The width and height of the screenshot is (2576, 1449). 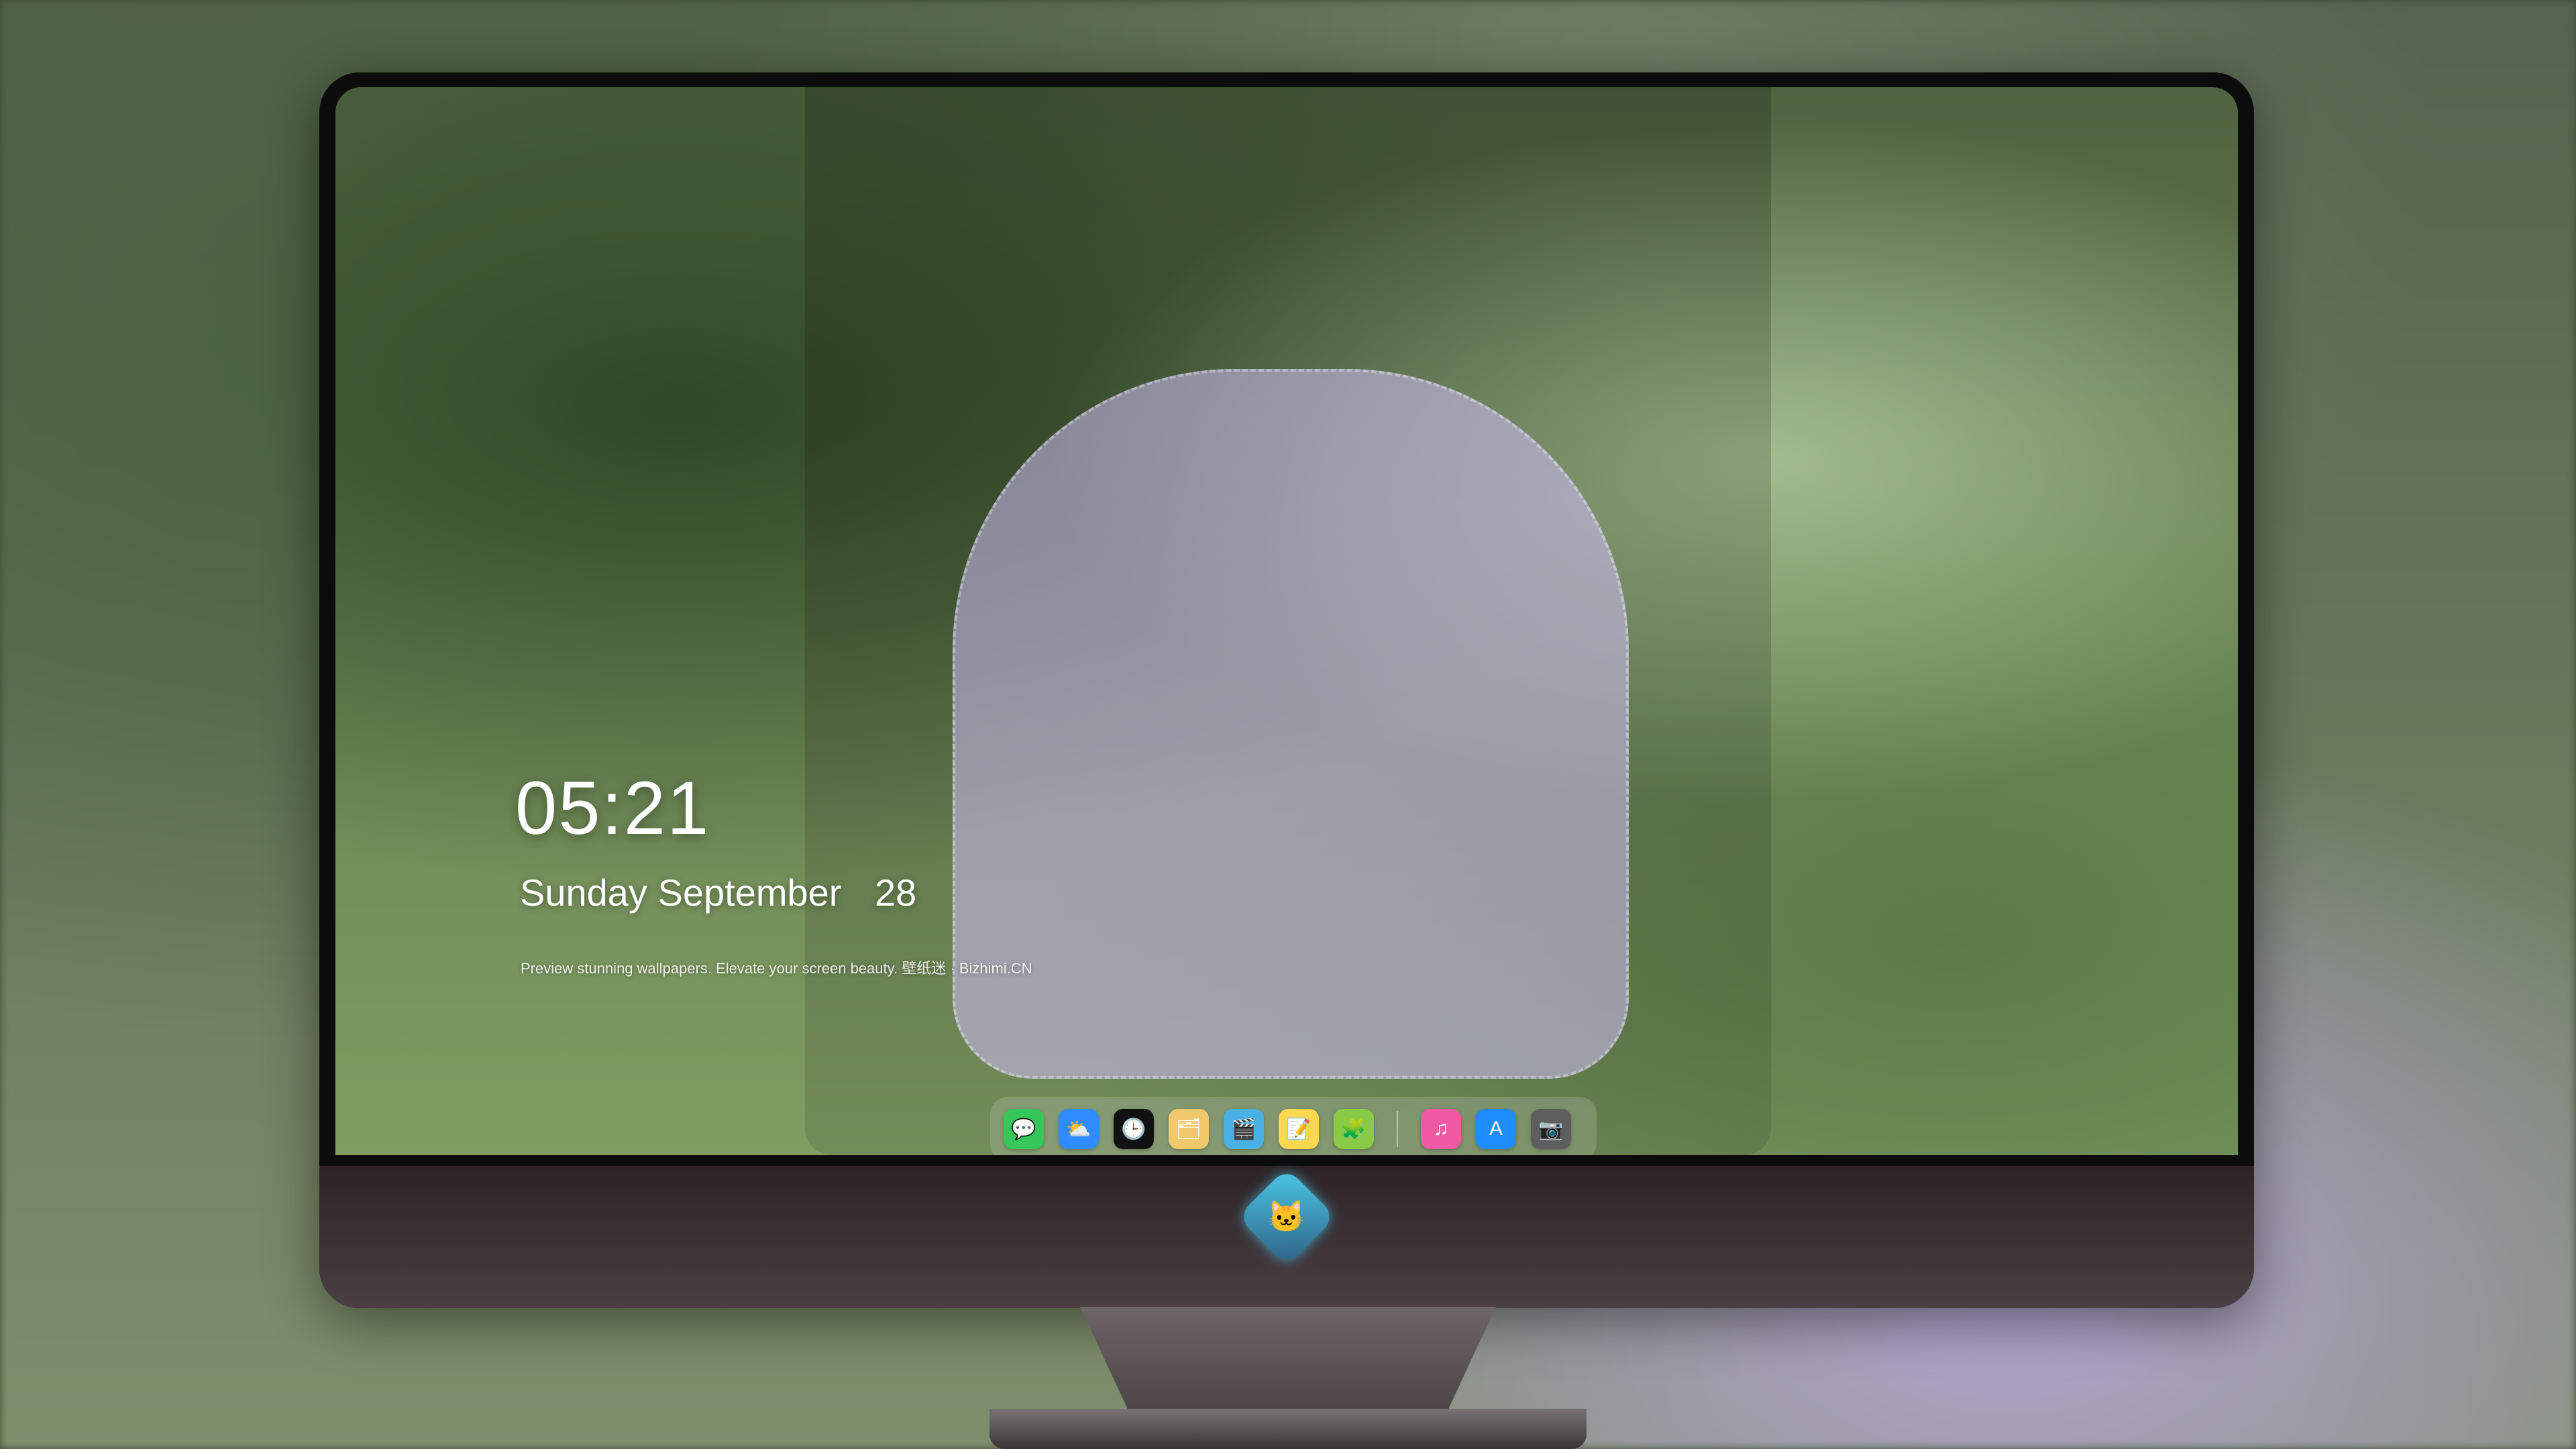 What do you see at coordinates (1551, 1129) in the screenshot?
I see `camera-icon: 📷` at bounding box center [1551, 1129].